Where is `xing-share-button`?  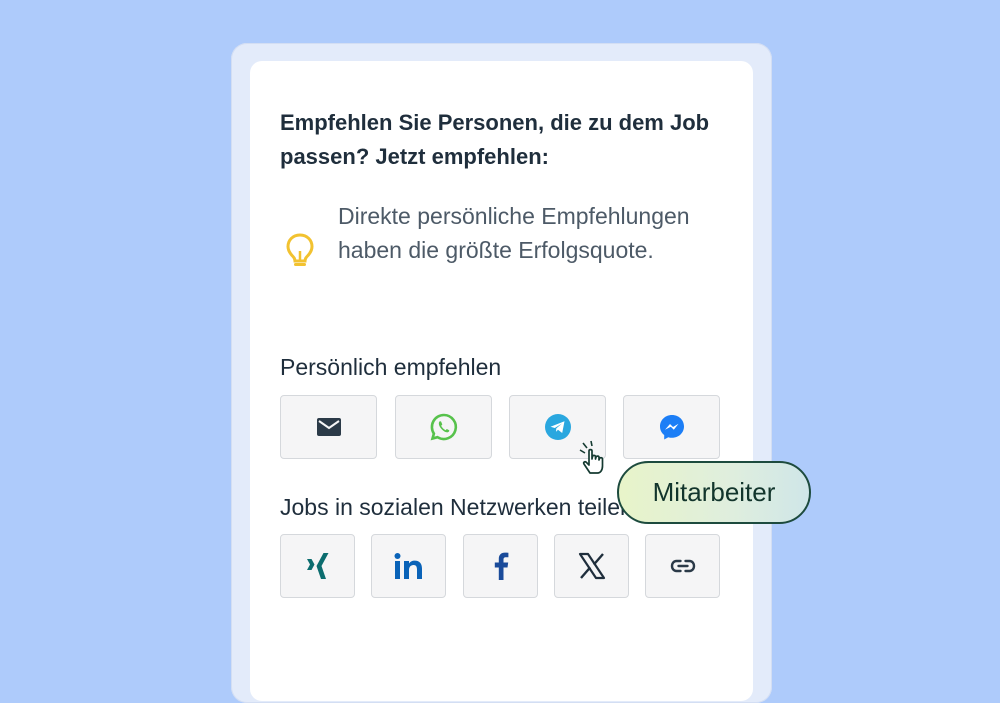 xing-share-button is located at coordinates (317, 566).